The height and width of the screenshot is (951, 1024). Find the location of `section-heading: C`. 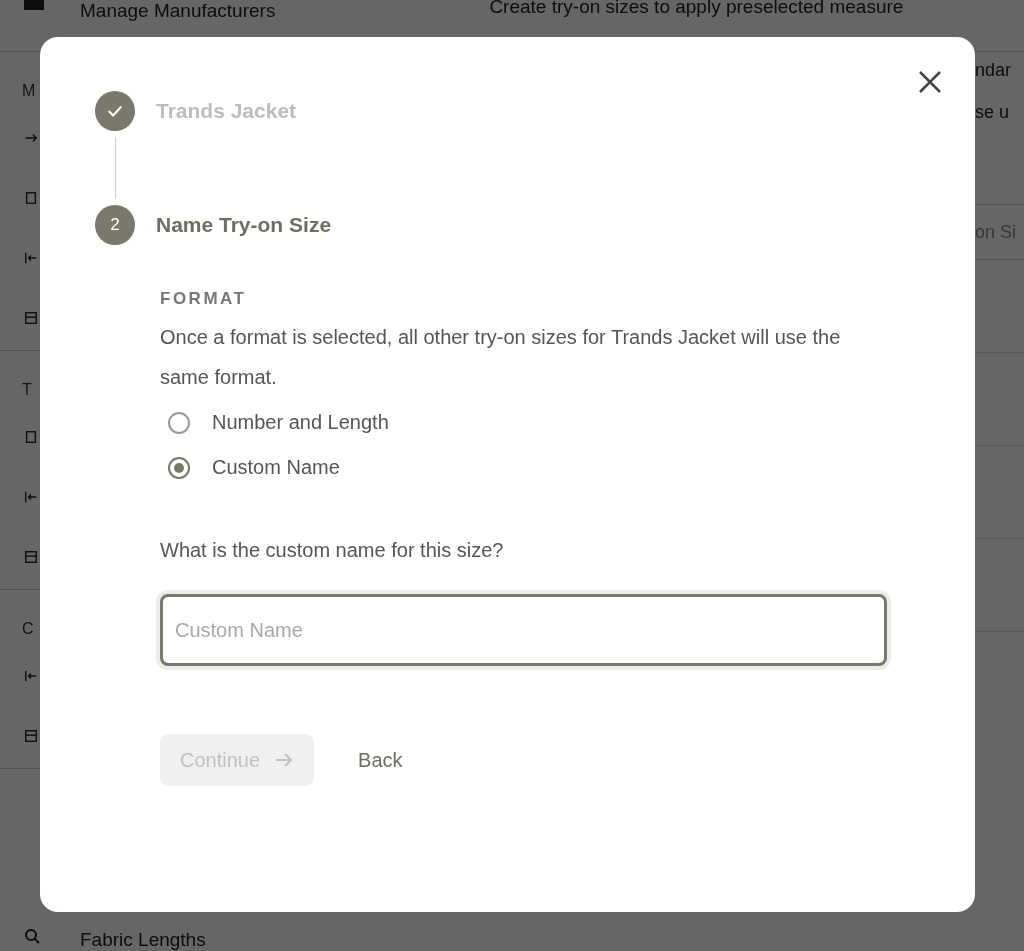

section-heading: C is located at coordinates (28, 629).